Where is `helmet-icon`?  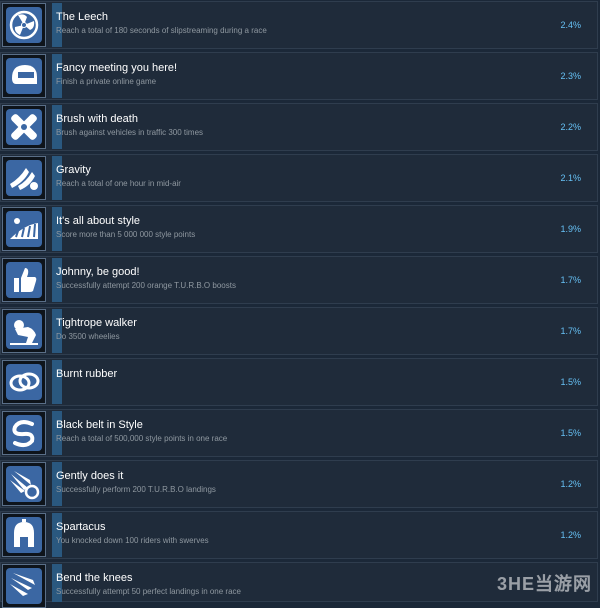
helmet-icon is located at coordinates (24, 76).